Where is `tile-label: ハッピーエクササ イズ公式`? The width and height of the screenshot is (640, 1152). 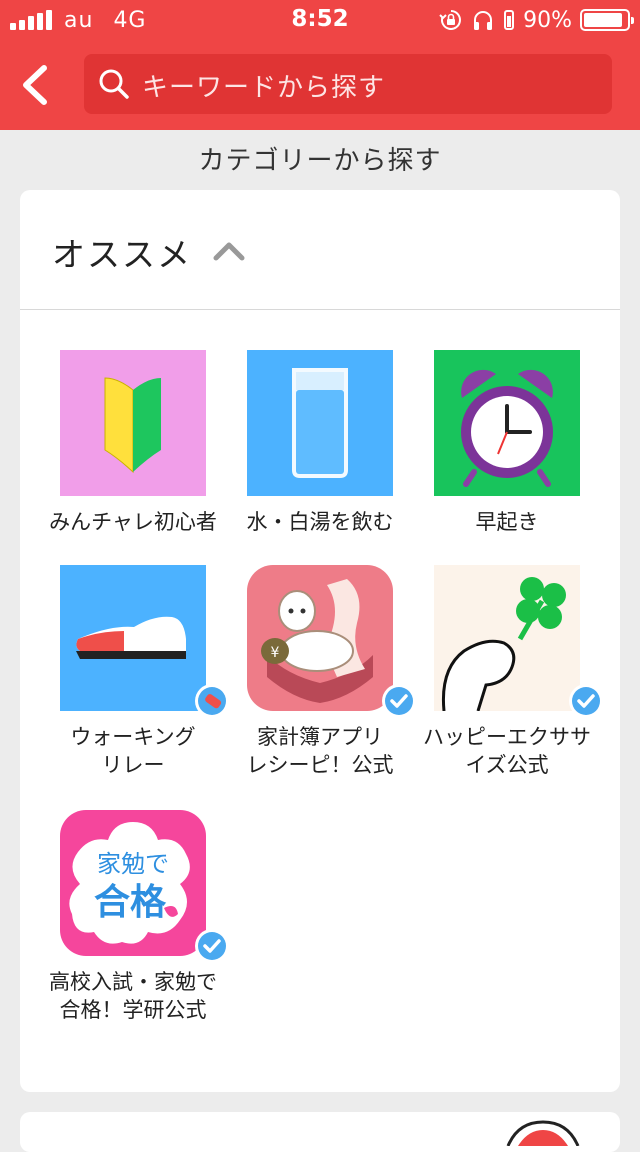 tile-label: ハッピーエクササ イズ公式 is located at coordinates (507, 751).